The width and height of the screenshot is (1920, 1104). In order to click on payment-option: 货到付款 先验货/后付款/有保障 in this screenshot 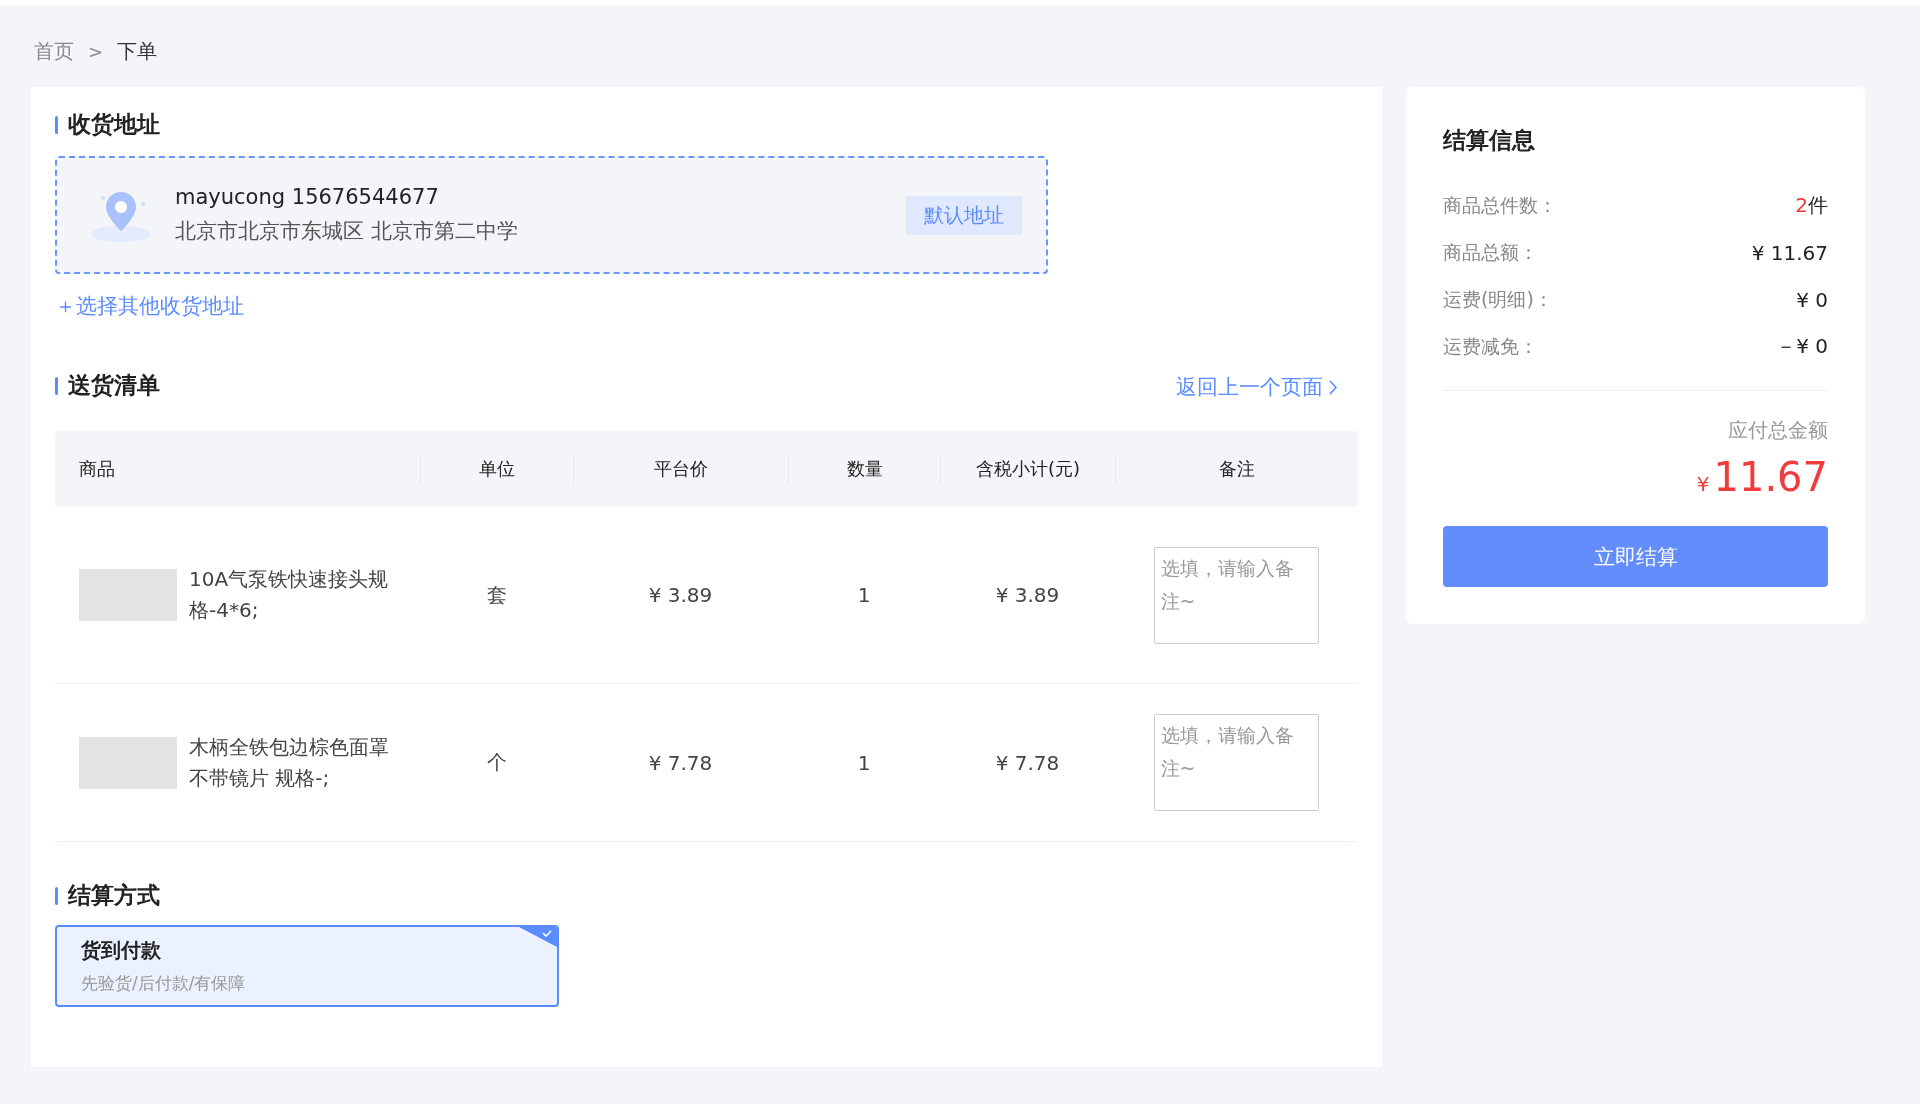, I will do `click(307, 966)`.